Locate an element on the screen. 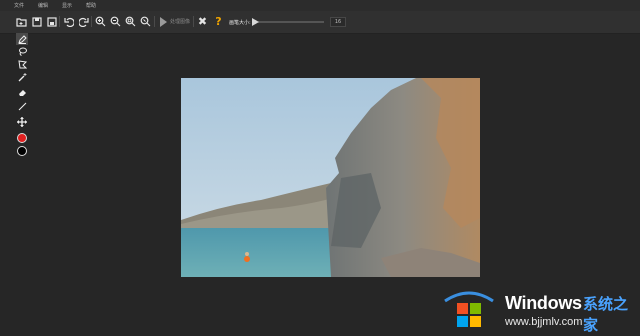  process-button: 处理图像 is located at coordinates (175, 21).